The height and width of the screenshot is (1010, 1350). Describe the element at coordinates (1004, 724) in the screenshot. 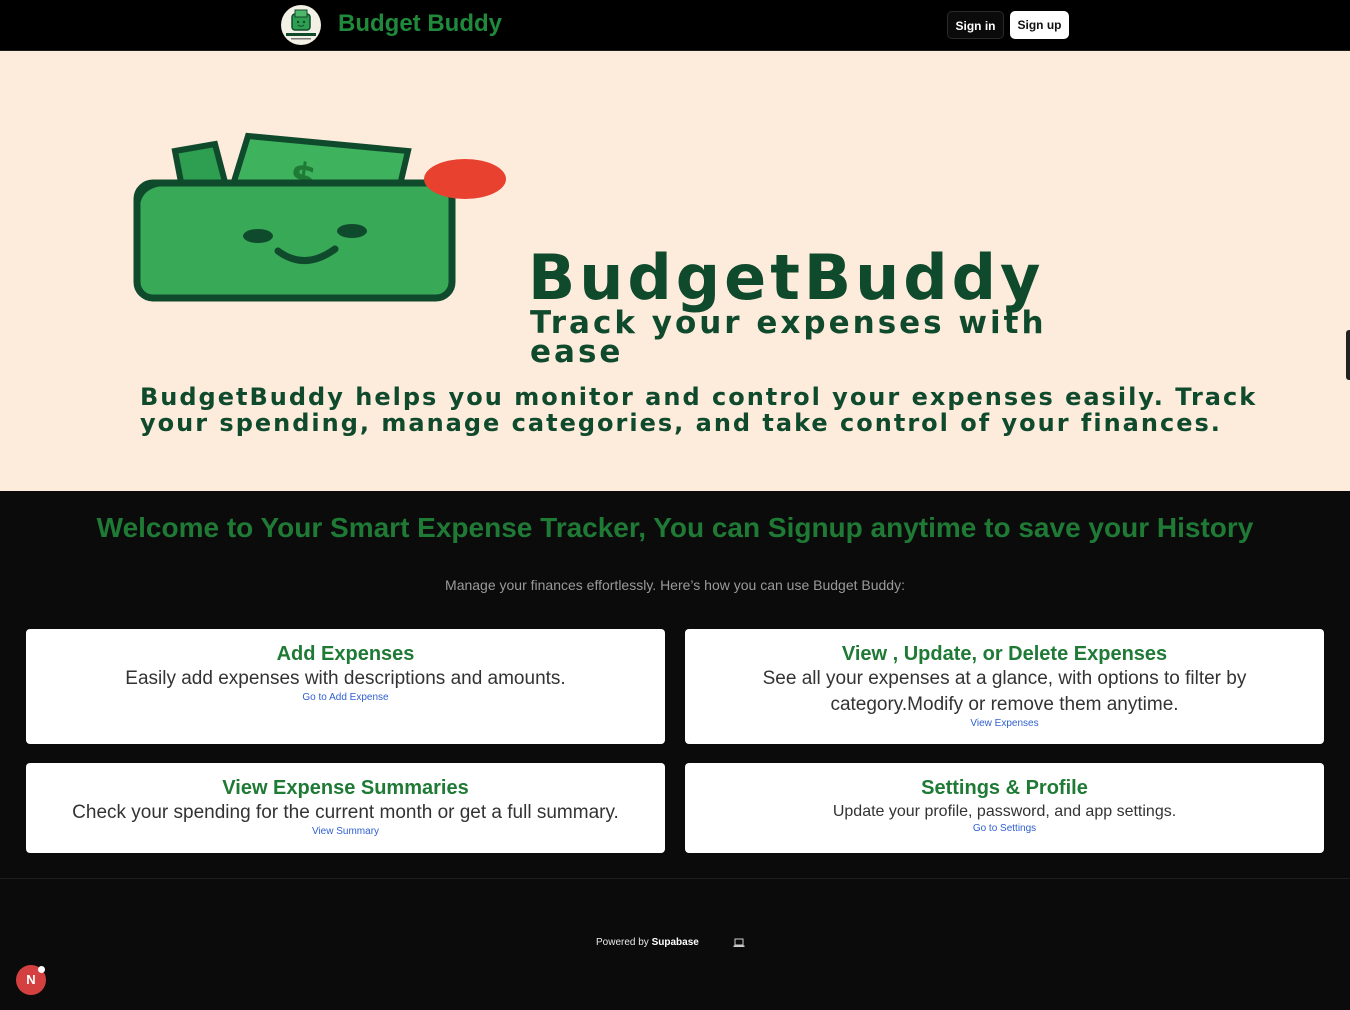

I see `view-expenses-link: View Expenses` at that location.